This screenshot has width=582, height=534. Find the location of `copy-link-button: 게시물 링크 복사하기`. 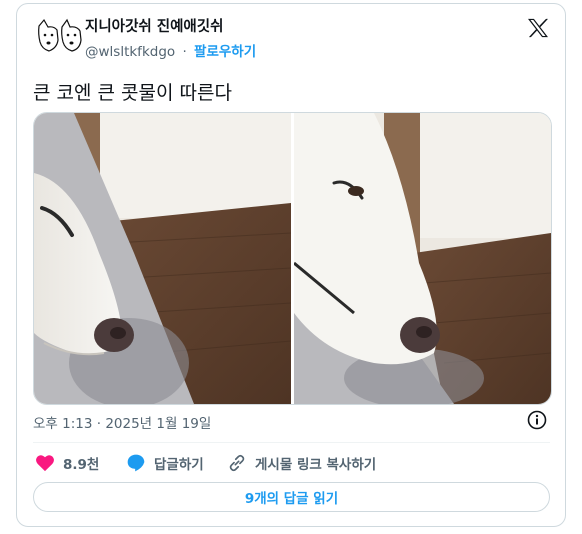

copy-link-button: 게시물 링크 복사하기 is located at coordinates (301, 463).